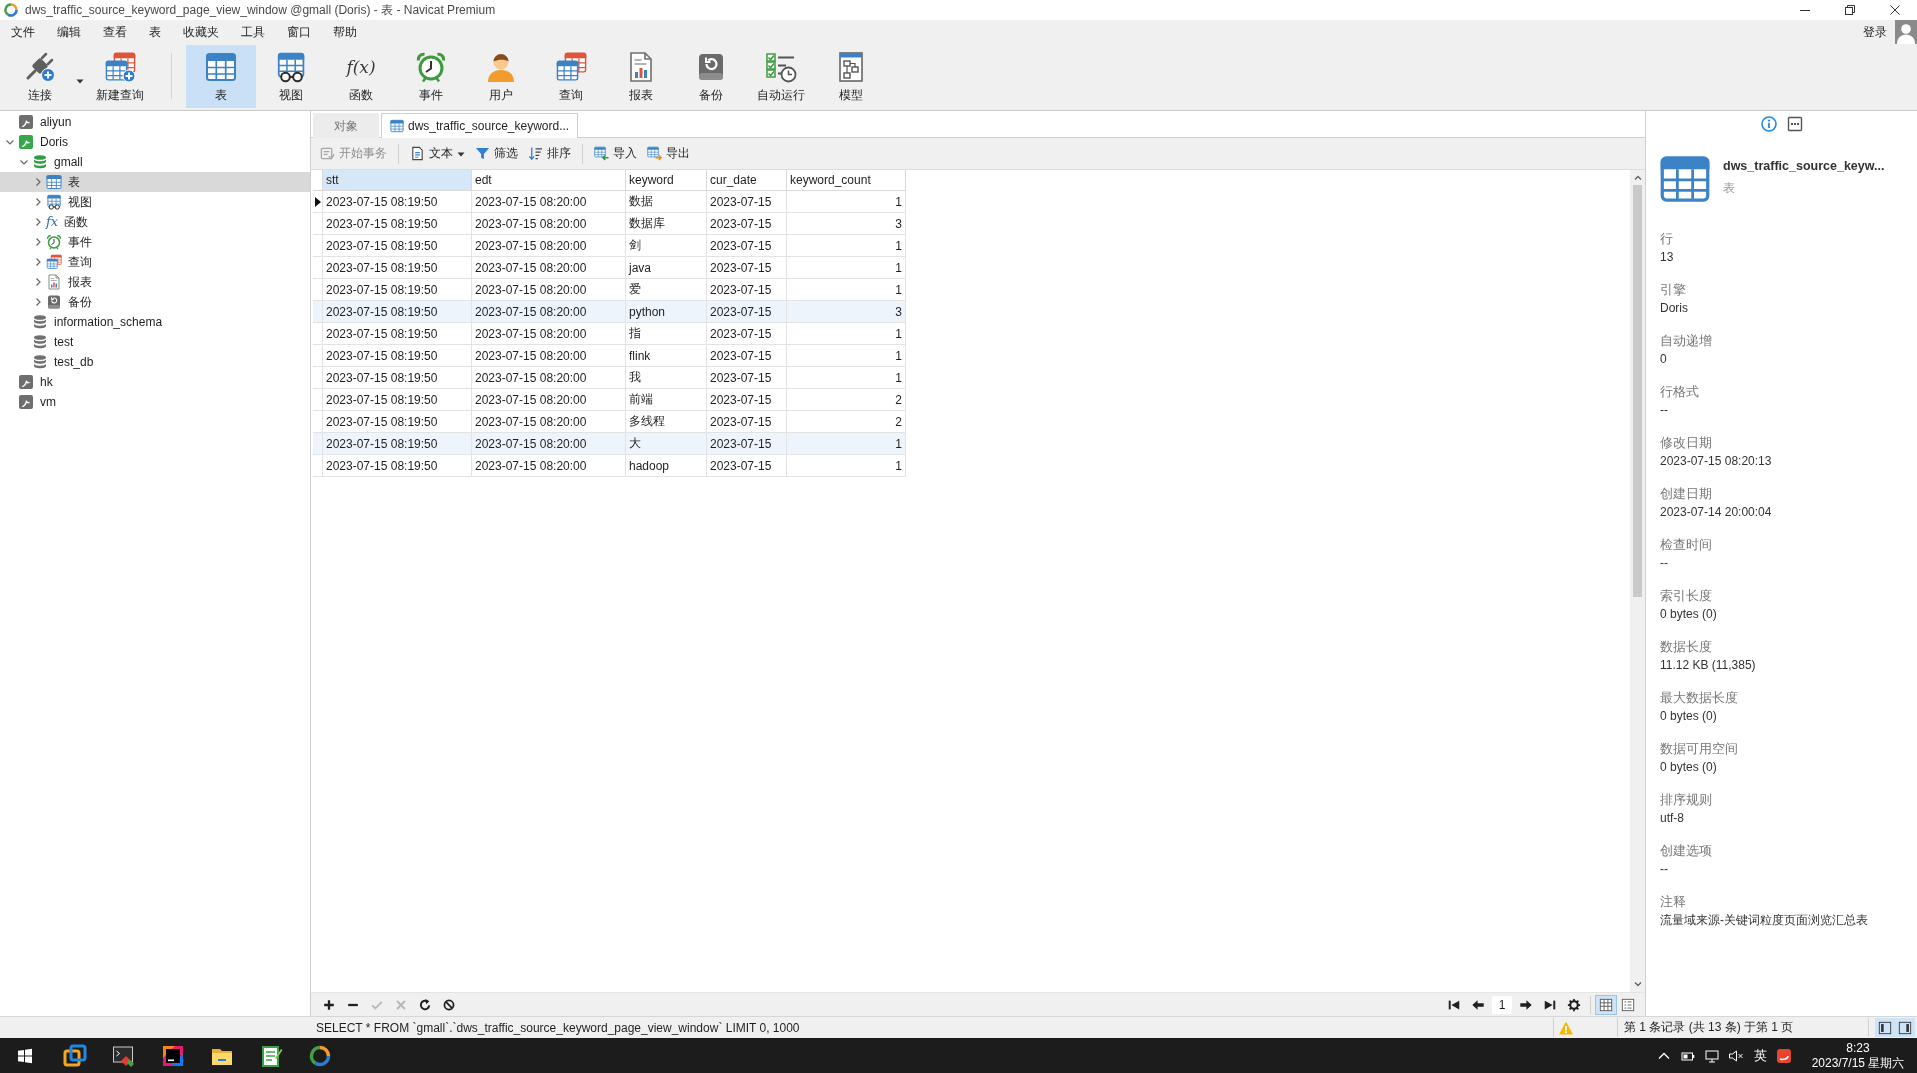 Image resolution: width=1917 pixels, height=1073 pixels. What do you see at coordinates (155, 32) in the screenshot?
I see `menu-item: 表` at bounding box center [155, 32].